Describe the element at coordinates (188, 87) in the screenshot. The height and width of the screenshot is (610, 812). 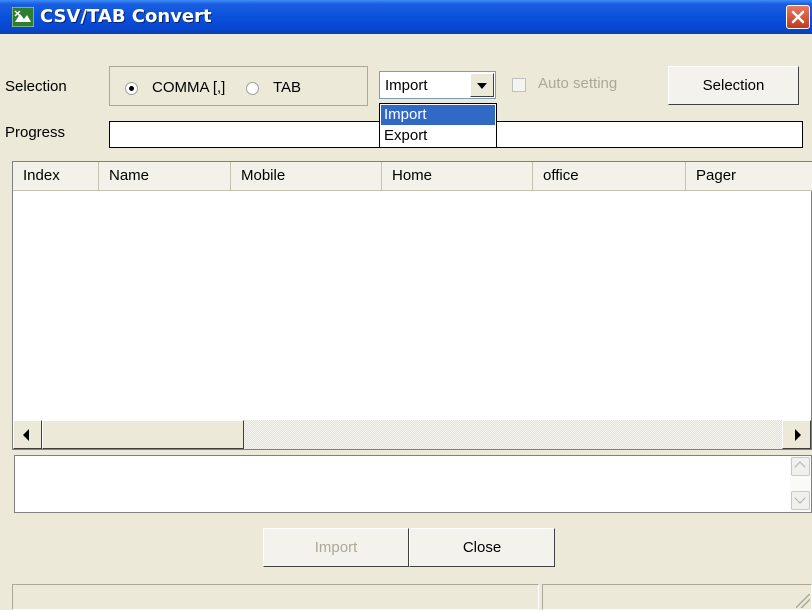
I see `radio-comma-label: COMMA [,]` at that location.